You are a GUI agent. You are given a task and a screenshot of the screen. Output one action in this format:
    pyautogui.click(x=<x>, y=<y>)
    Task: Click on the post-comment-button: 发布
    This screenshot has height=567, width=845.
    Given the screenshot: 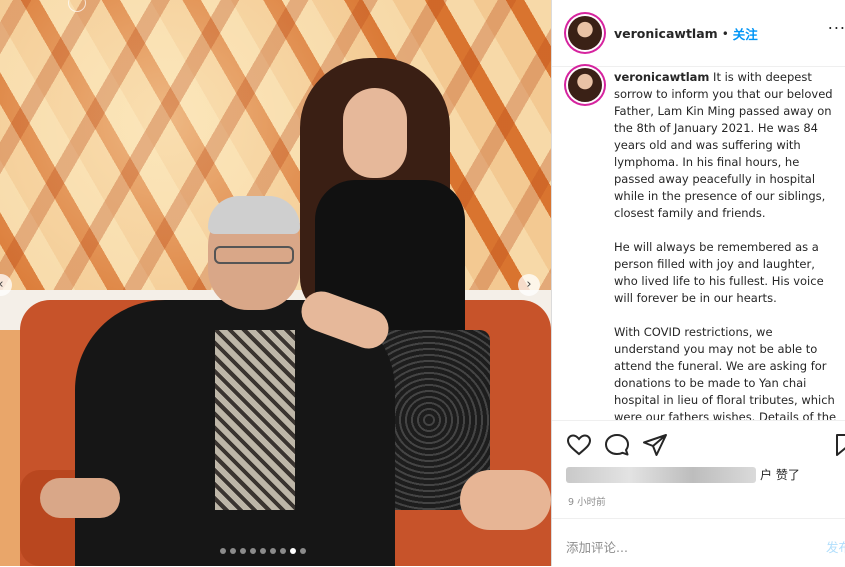 What is the action you would take?
    pyautogui.click(x=835, y=546)
    